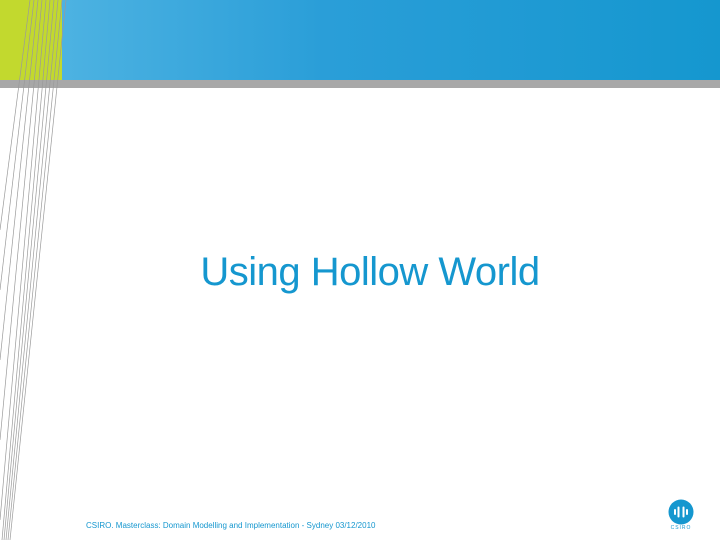 This screenshot has height=540, width=720. I want to click on decorative-lines, so click(33, 270).